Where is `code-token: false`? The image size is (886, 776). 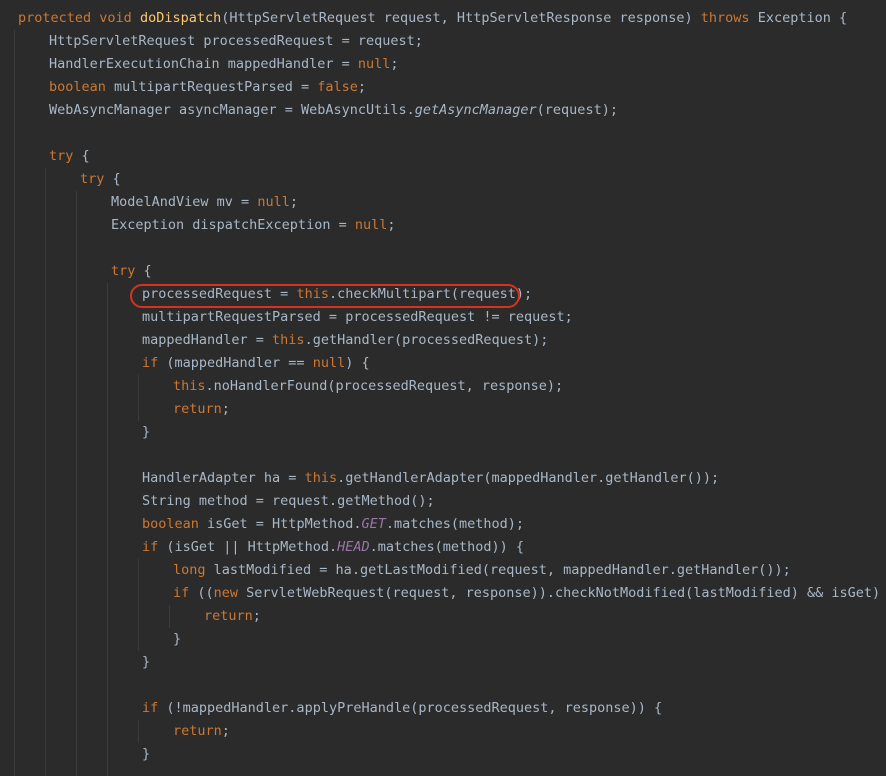
code-token: false is located at coordinates (337, 87).